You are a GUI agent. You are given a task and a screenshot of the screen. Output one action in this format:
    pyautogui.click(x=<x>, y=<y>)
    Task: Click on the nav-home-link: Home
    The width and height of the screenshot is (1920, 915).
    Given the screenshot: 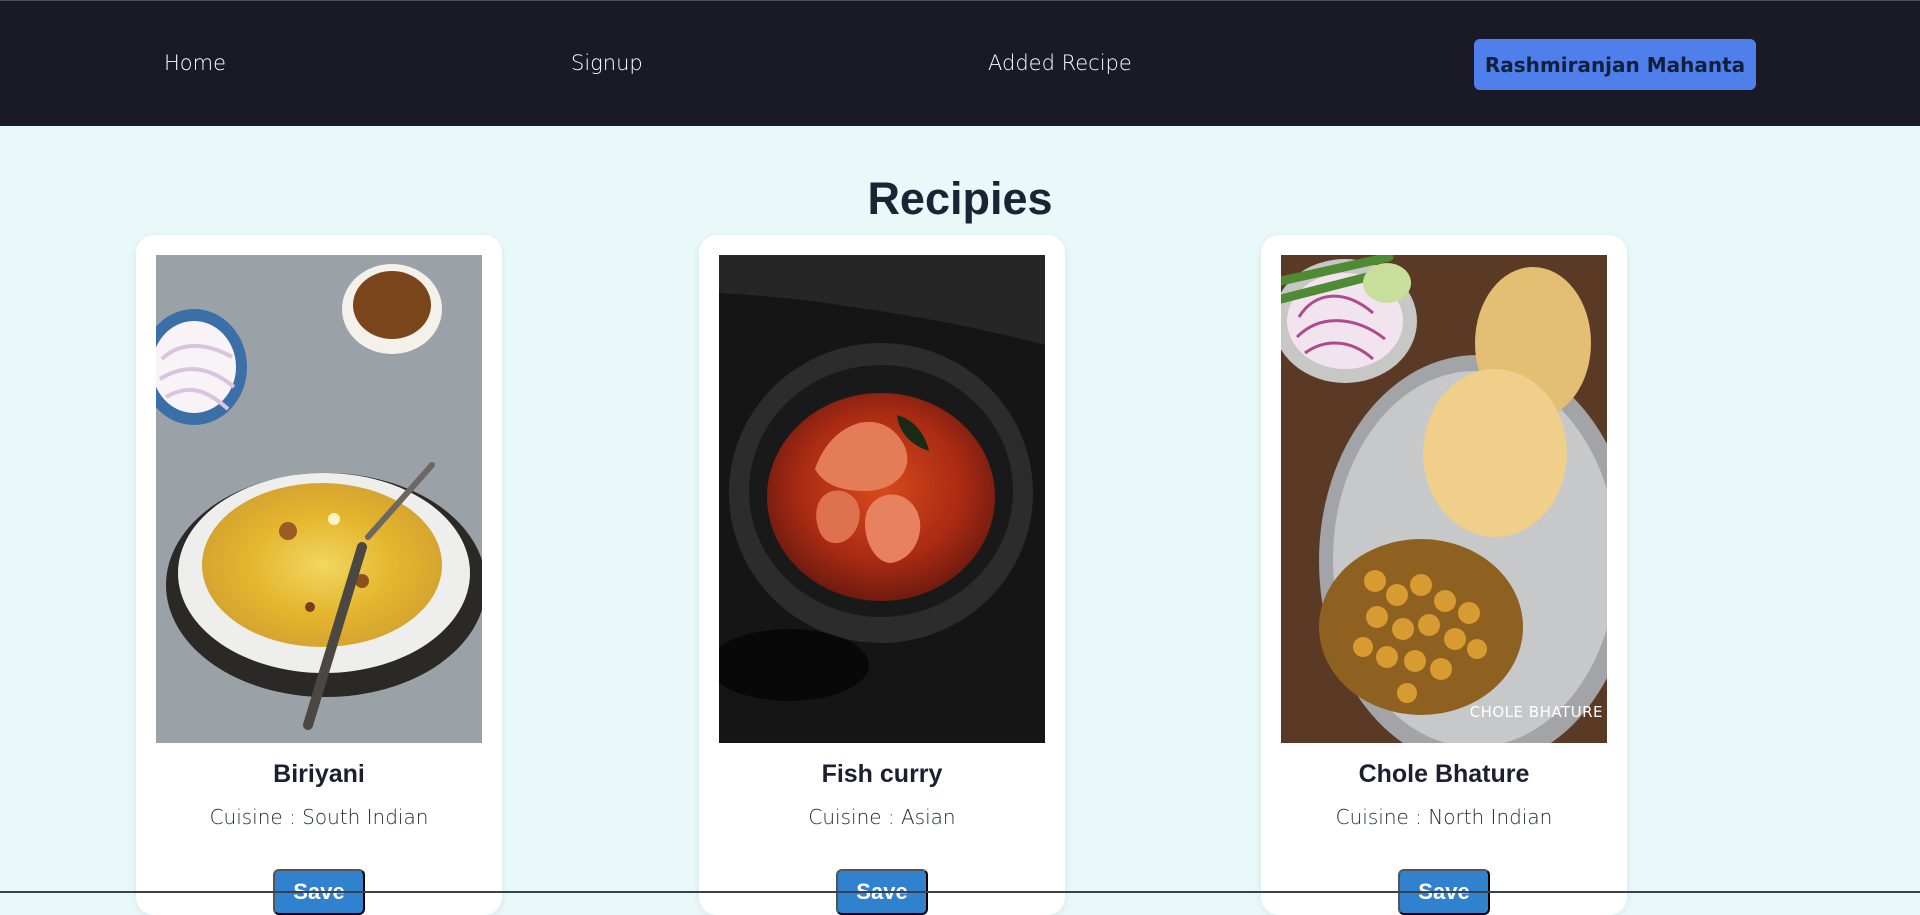 What is the action you would take?
    pyautogui.click(x=195, y=63)
    